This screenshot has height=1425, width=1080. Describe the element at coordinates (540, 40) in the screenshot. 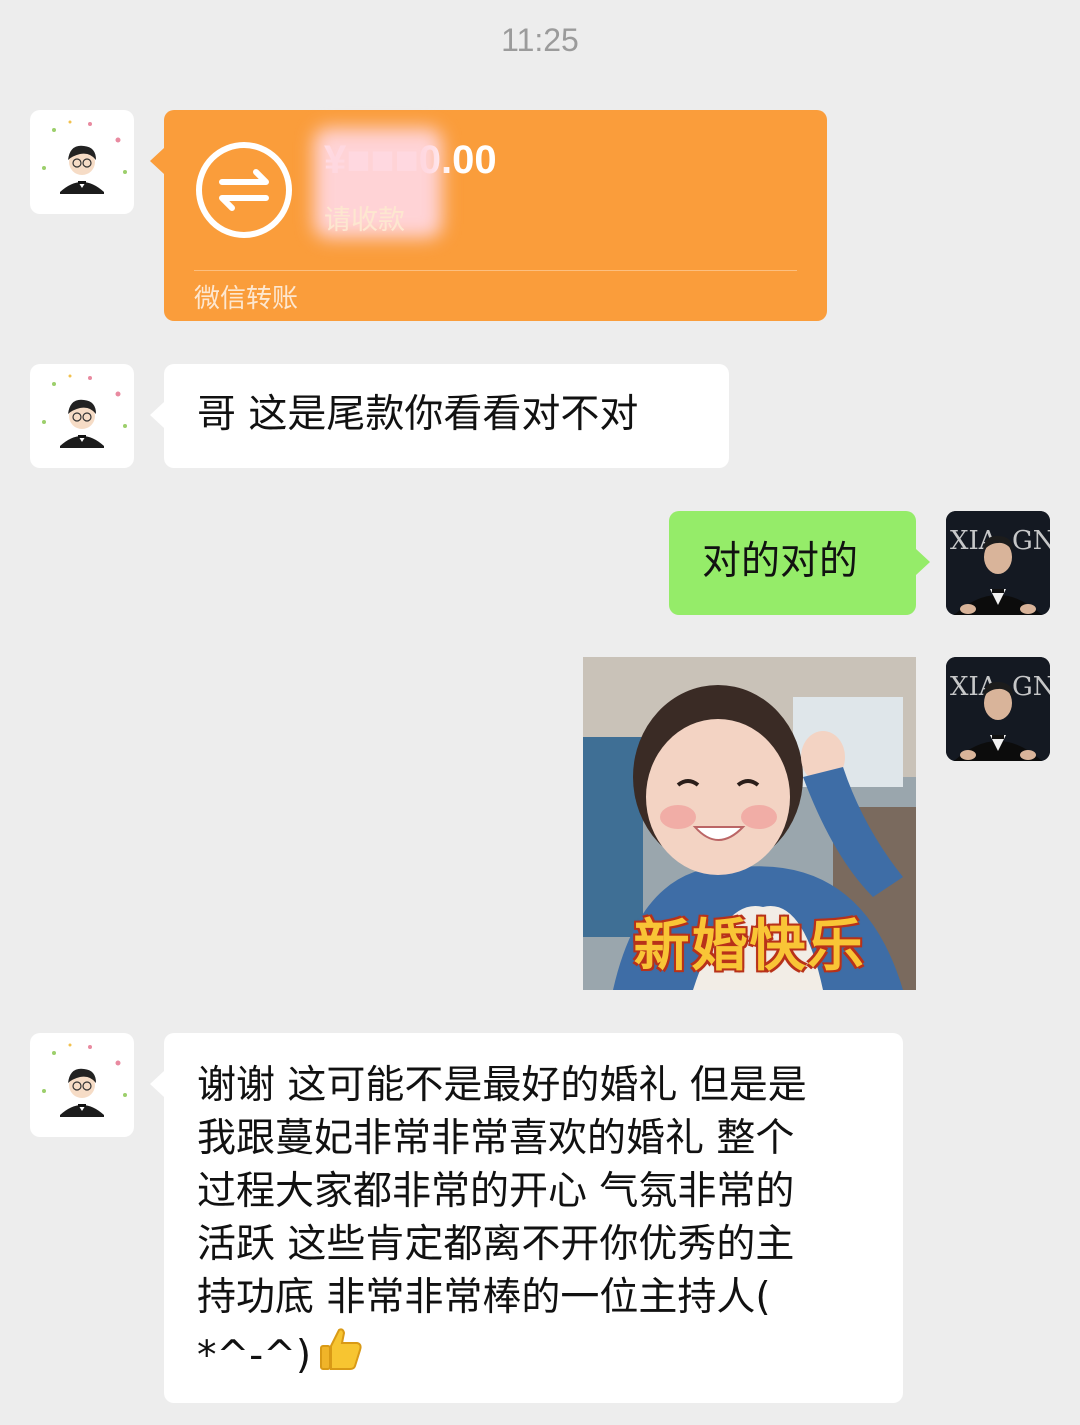

I see `message-timestamp: 11:25` at that location.